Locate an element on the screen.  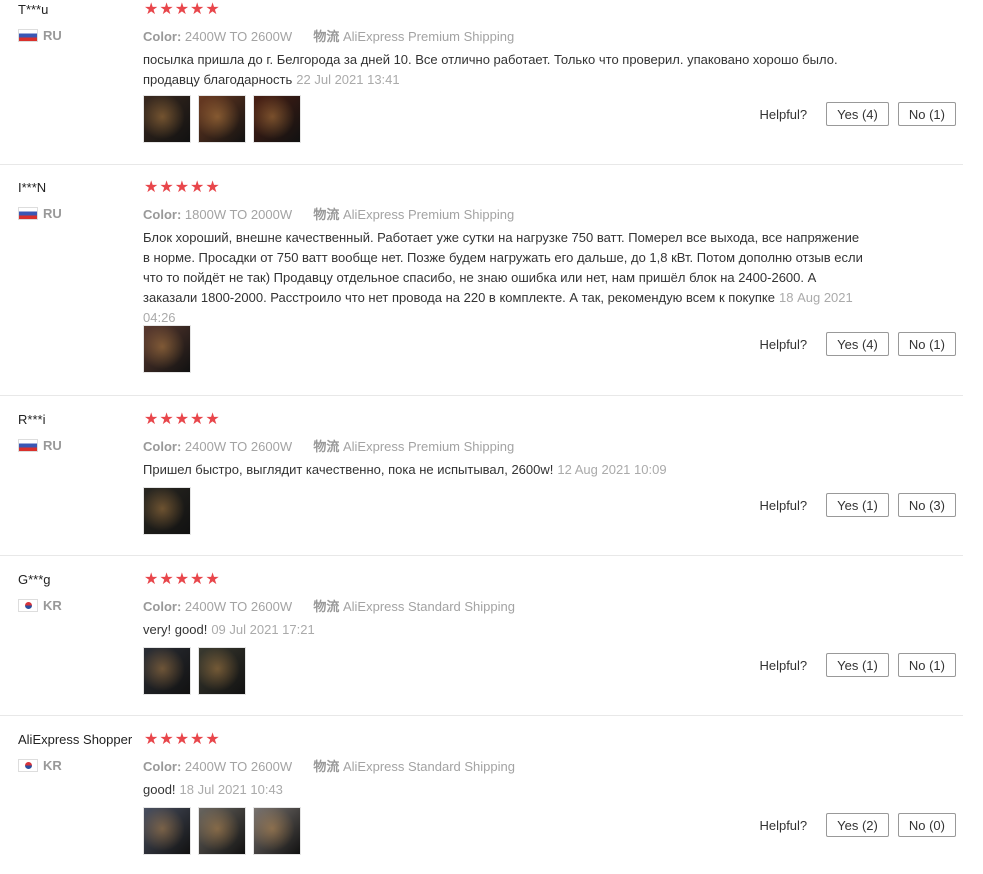
review-text: very! good! 09 Jul 2021 17:21 is located at coordinates (503, 630).